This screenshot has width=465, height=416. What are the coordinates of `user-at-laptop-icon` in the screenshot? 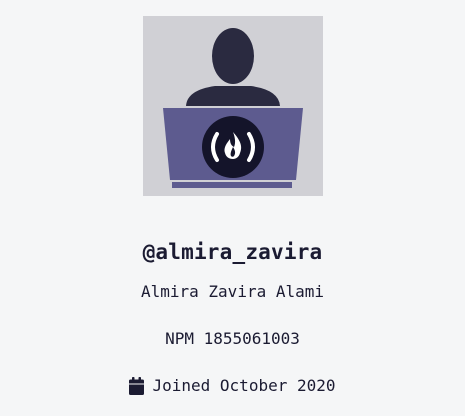 It's located at (233, 108).